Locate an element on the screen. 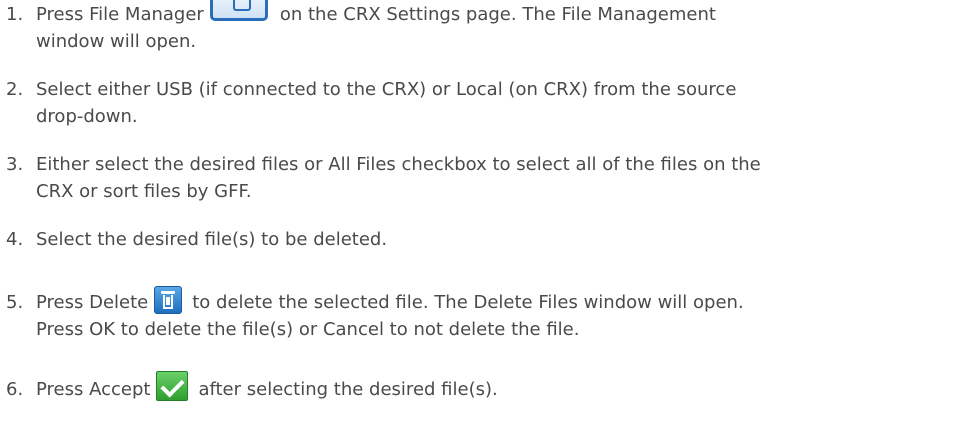 The image size is (957, 425). file-manager-icon is located at coordinates (238, 10).